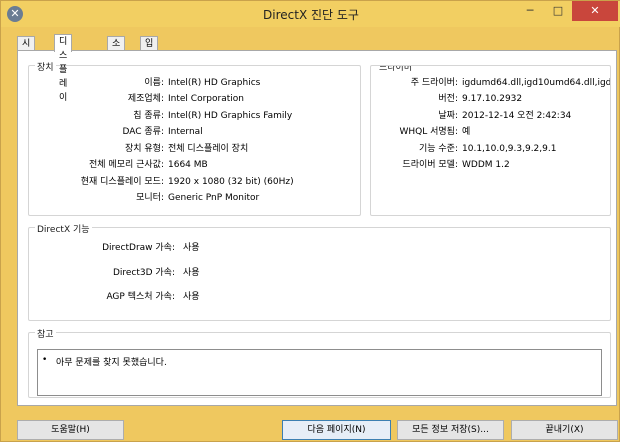  What do you see at coordinates (63, 228) in the screenshot?
I see `directx-features-title: DirectX 기능` at bounding box center [63, 228].